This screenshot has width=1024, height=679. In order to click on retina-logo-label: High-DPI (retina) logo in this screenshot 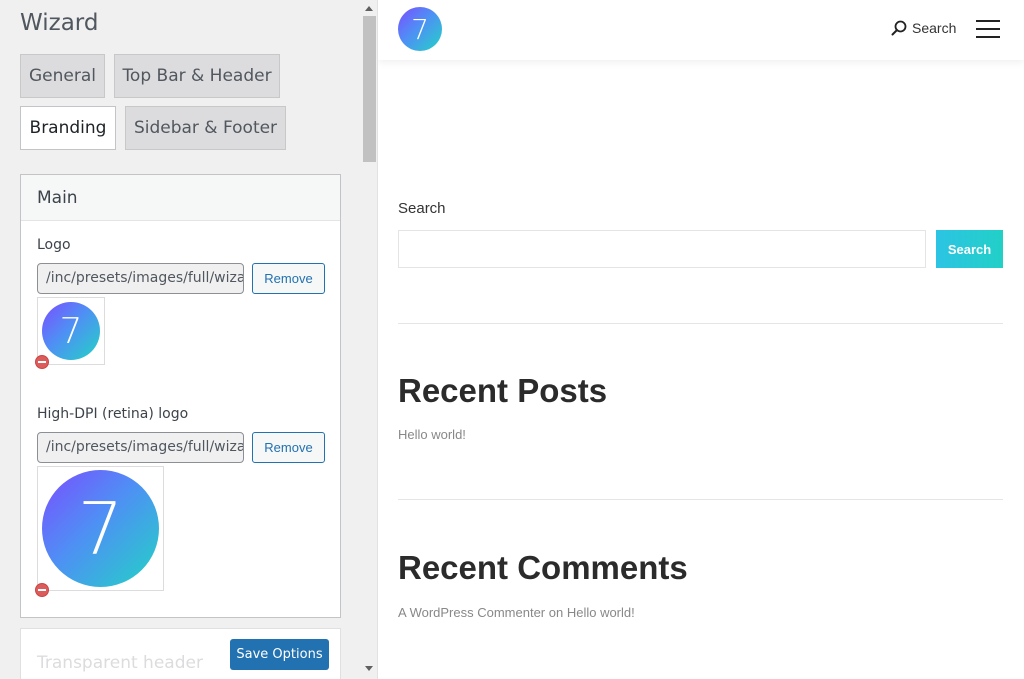, I will do `click(113, 414)`.